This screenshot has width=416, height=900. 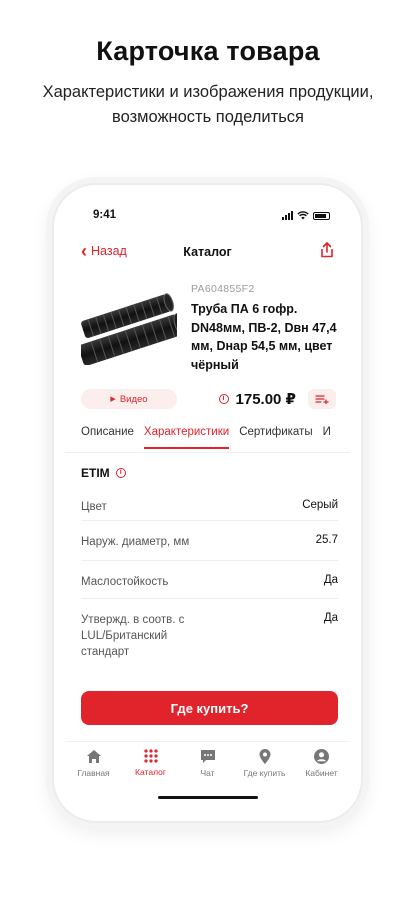 What do you see at coordinates (264, 773) in the screenshot?
I see `tabbar-label: Где купить` at bounding box center [264, 773].